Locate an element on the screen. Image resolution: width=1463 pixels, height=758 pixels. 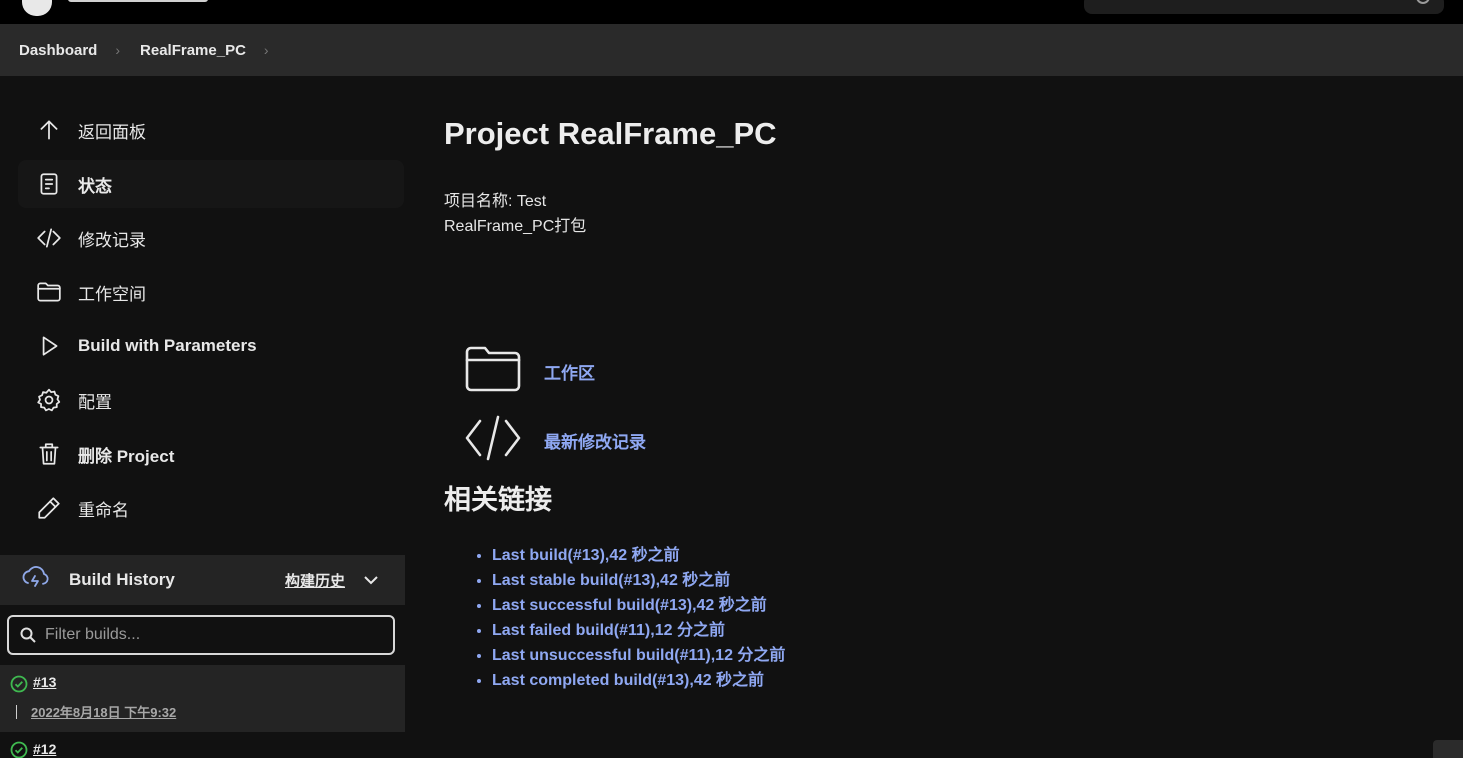
description-line: RealFrame_PC打包 is located at coordinates (515, 226).